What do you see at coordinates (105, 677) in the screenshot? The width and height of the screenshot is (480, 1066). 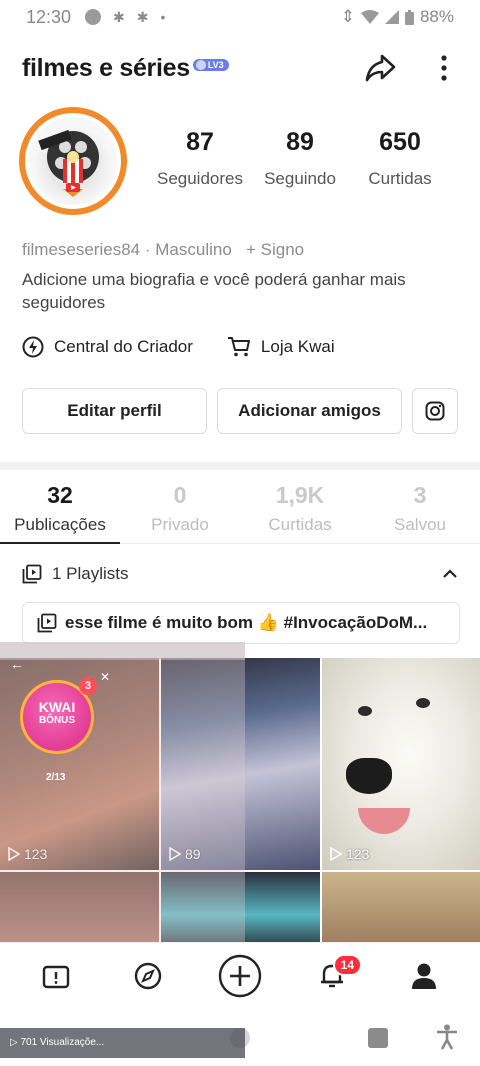 I see `close-icon: ✕` at bounding box center [105, 677].